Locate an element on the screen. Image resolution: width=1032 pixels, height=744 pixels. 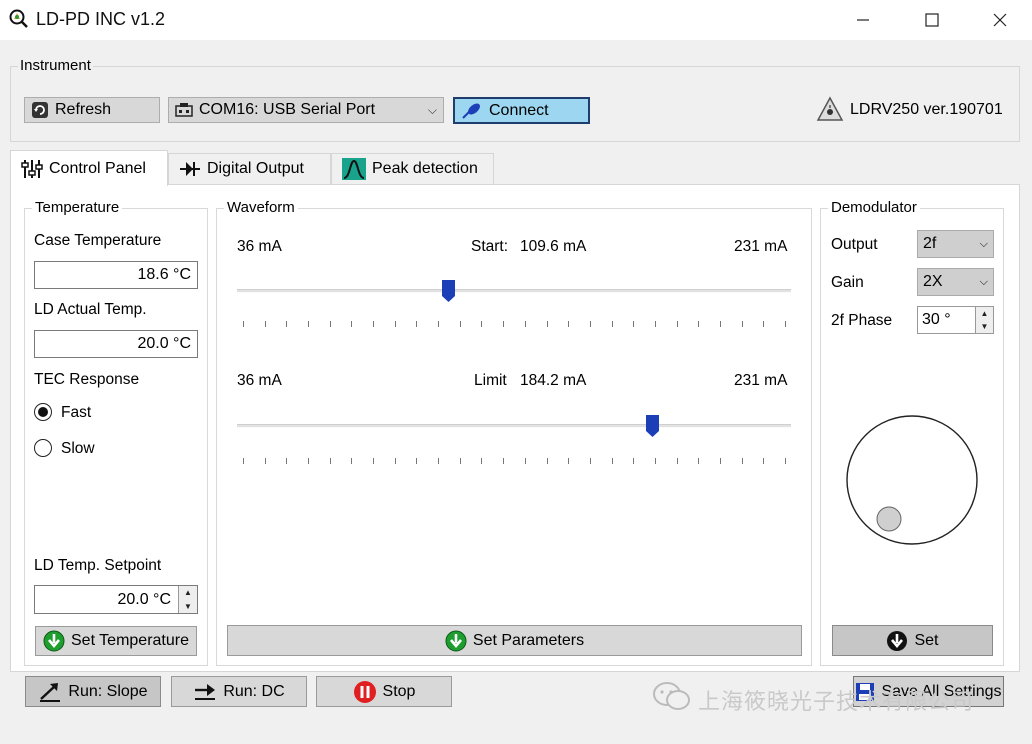
stop-button: Stop is located at coordinates (384, 691).